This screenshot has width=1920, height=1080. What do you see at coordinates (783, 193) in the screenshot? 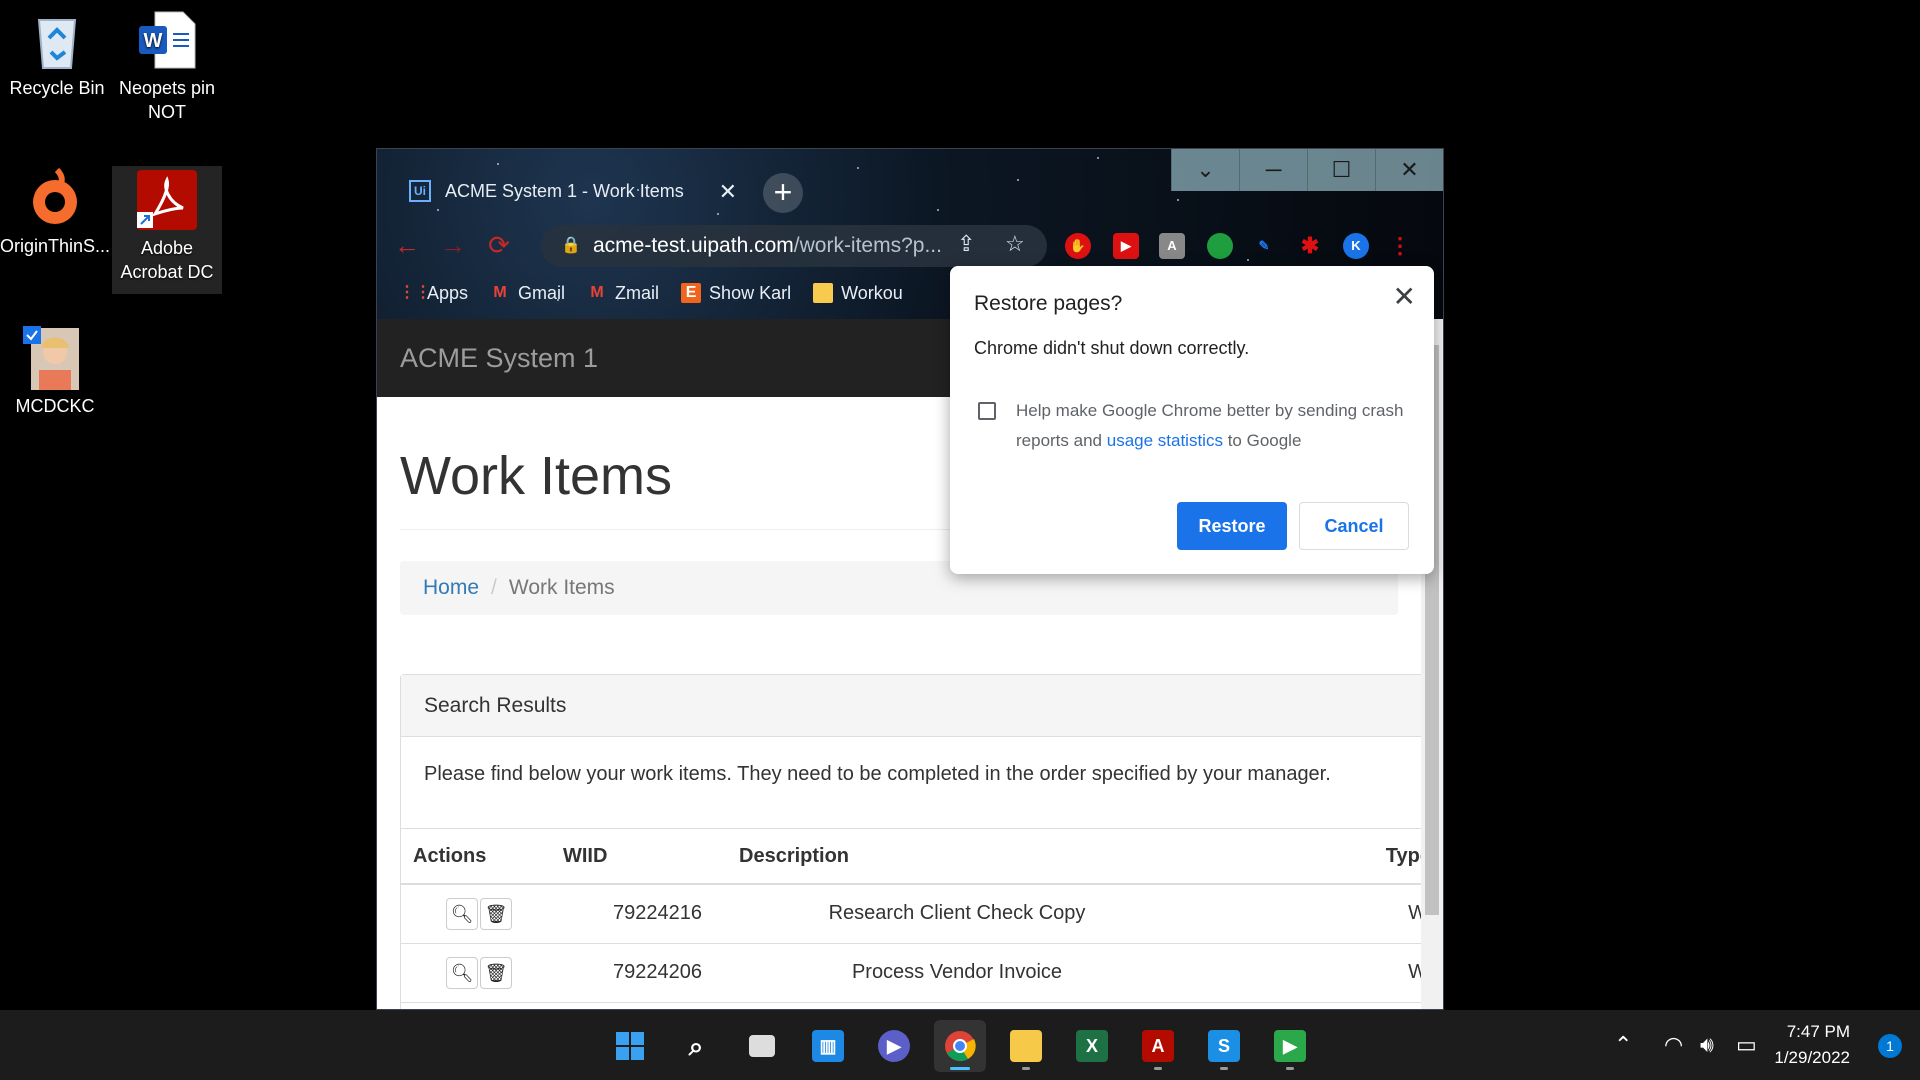
I see `new-tab-button: +` at bounding box center [783, 193].